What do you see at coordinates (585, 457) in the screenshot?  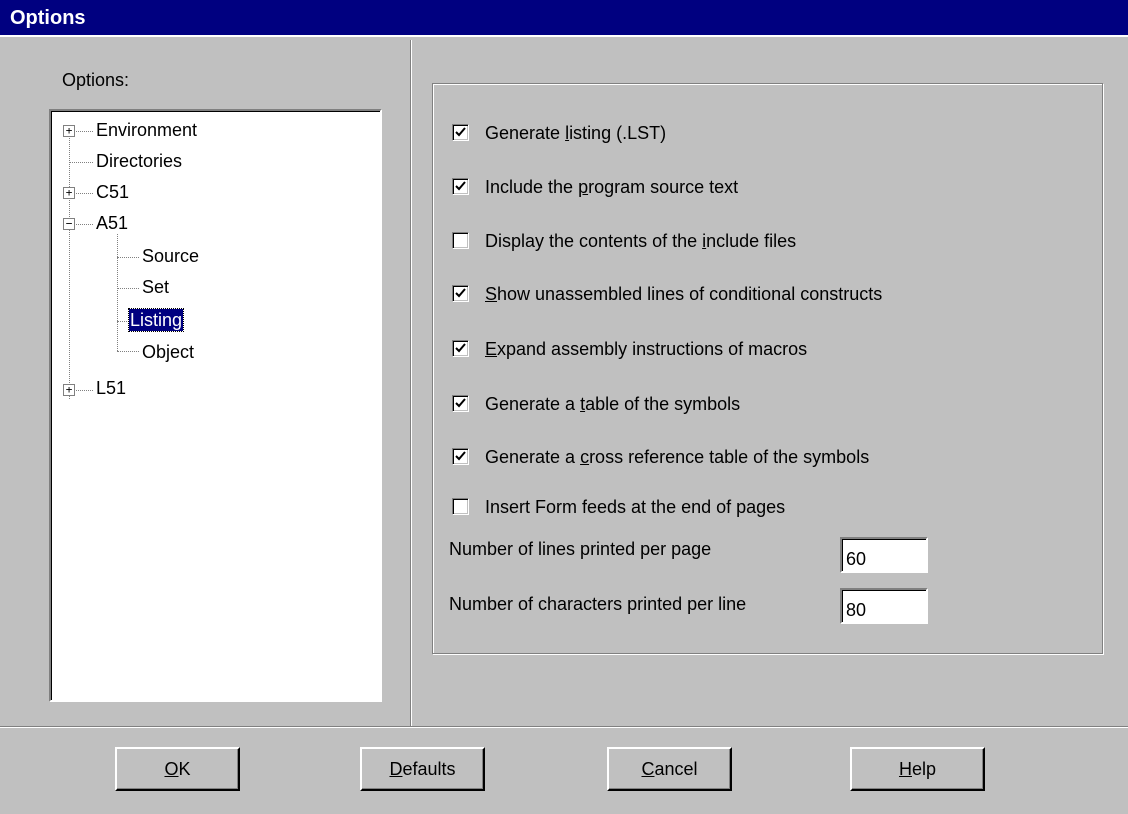 I see `option-accelerator-key: c` at bounding box center [585, 457].